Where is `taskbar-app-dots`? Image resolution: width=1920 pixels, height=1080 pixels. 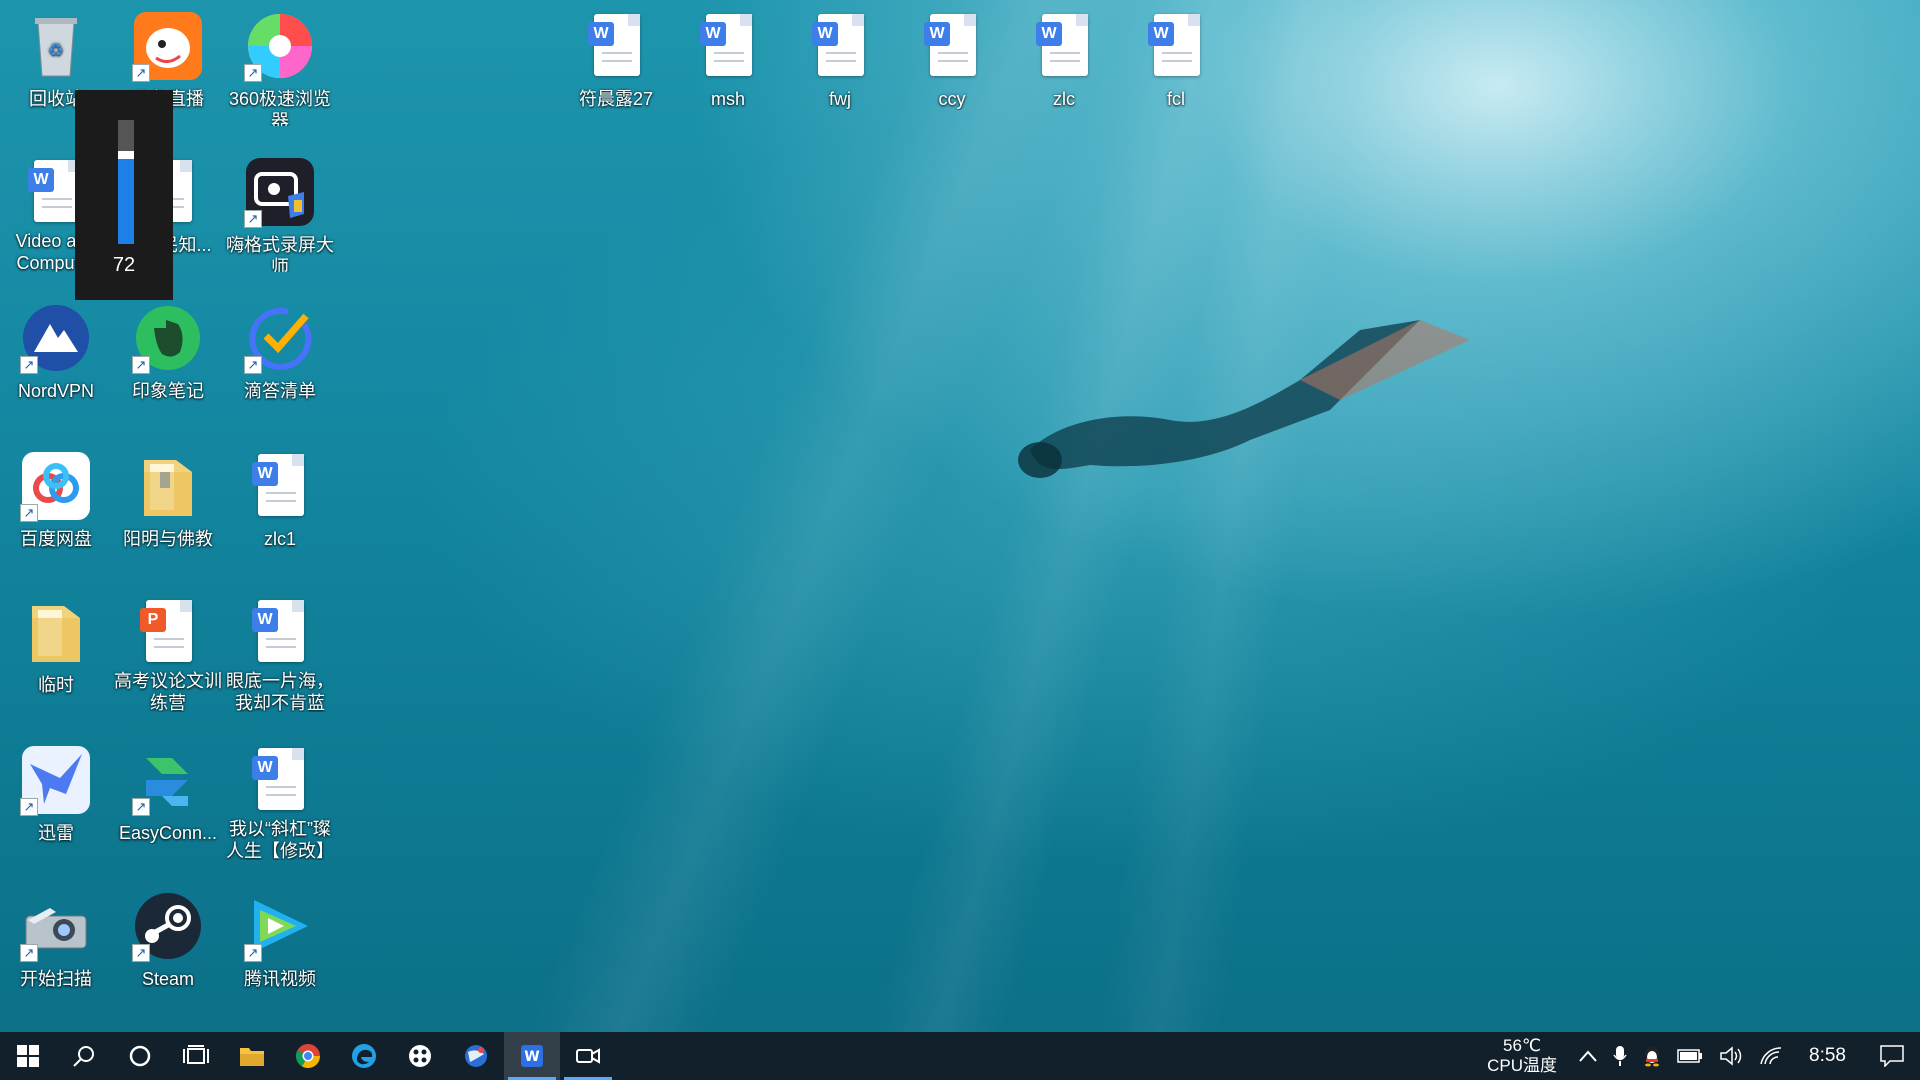
taskbar-app-dots is located at coordinates (420, 1056).